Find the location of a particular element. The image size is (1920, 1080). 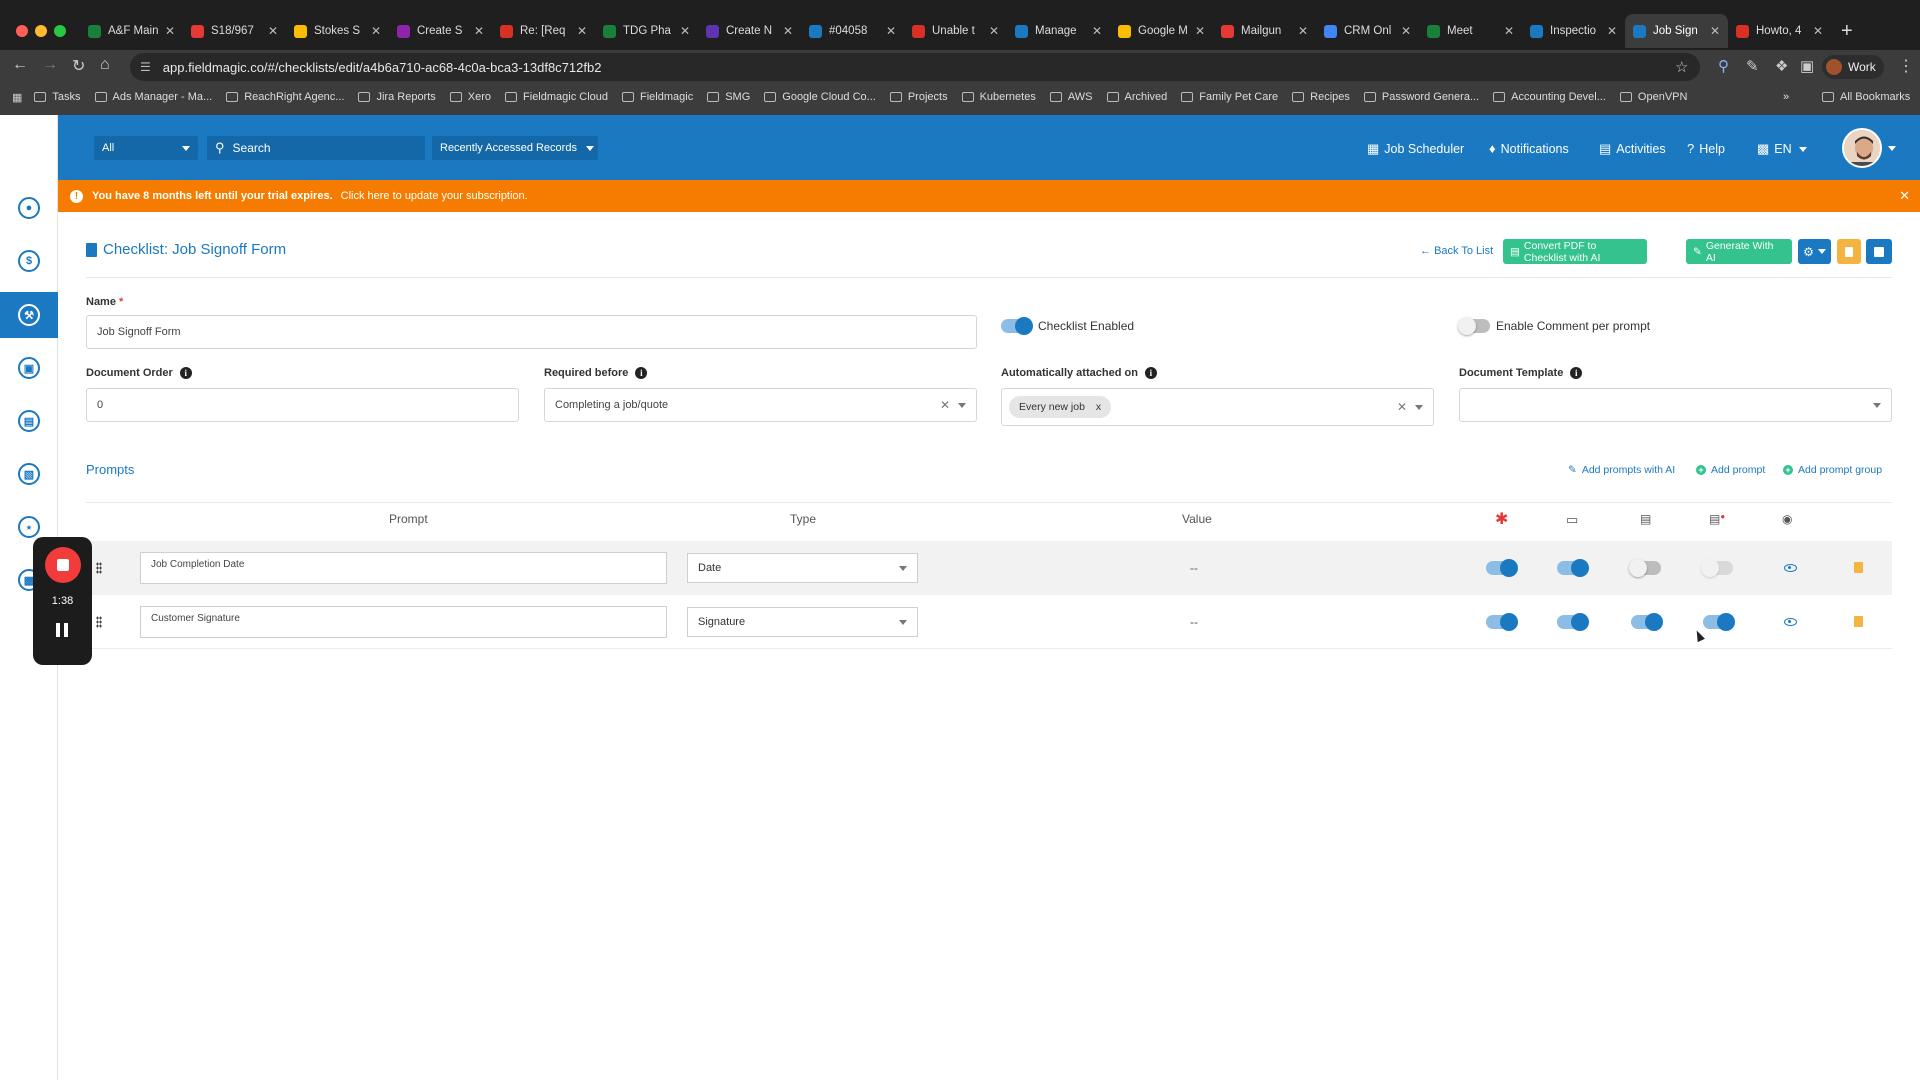

bookmark-item: Fieldmagic is located at coordinates (657, 97).